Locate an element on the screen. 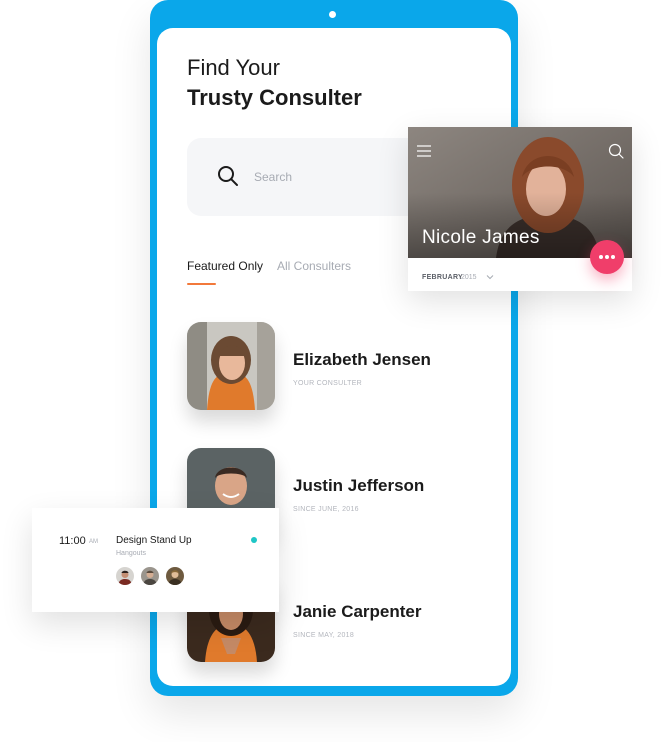  page-title-line1: Find Your is located at coordinates (233, 67).